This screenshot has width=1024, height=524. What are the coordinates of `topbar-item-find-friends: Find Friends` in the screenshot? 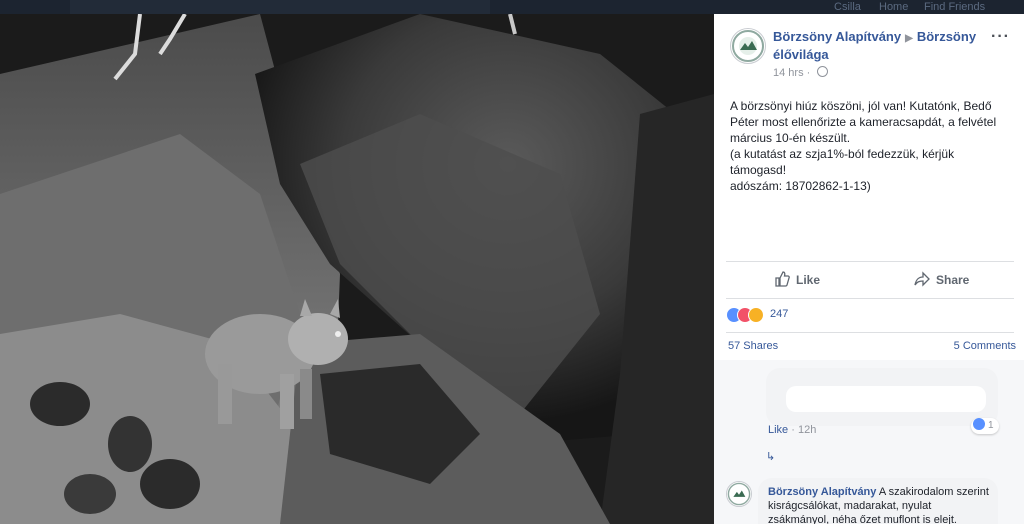 It's located at (954, 7).